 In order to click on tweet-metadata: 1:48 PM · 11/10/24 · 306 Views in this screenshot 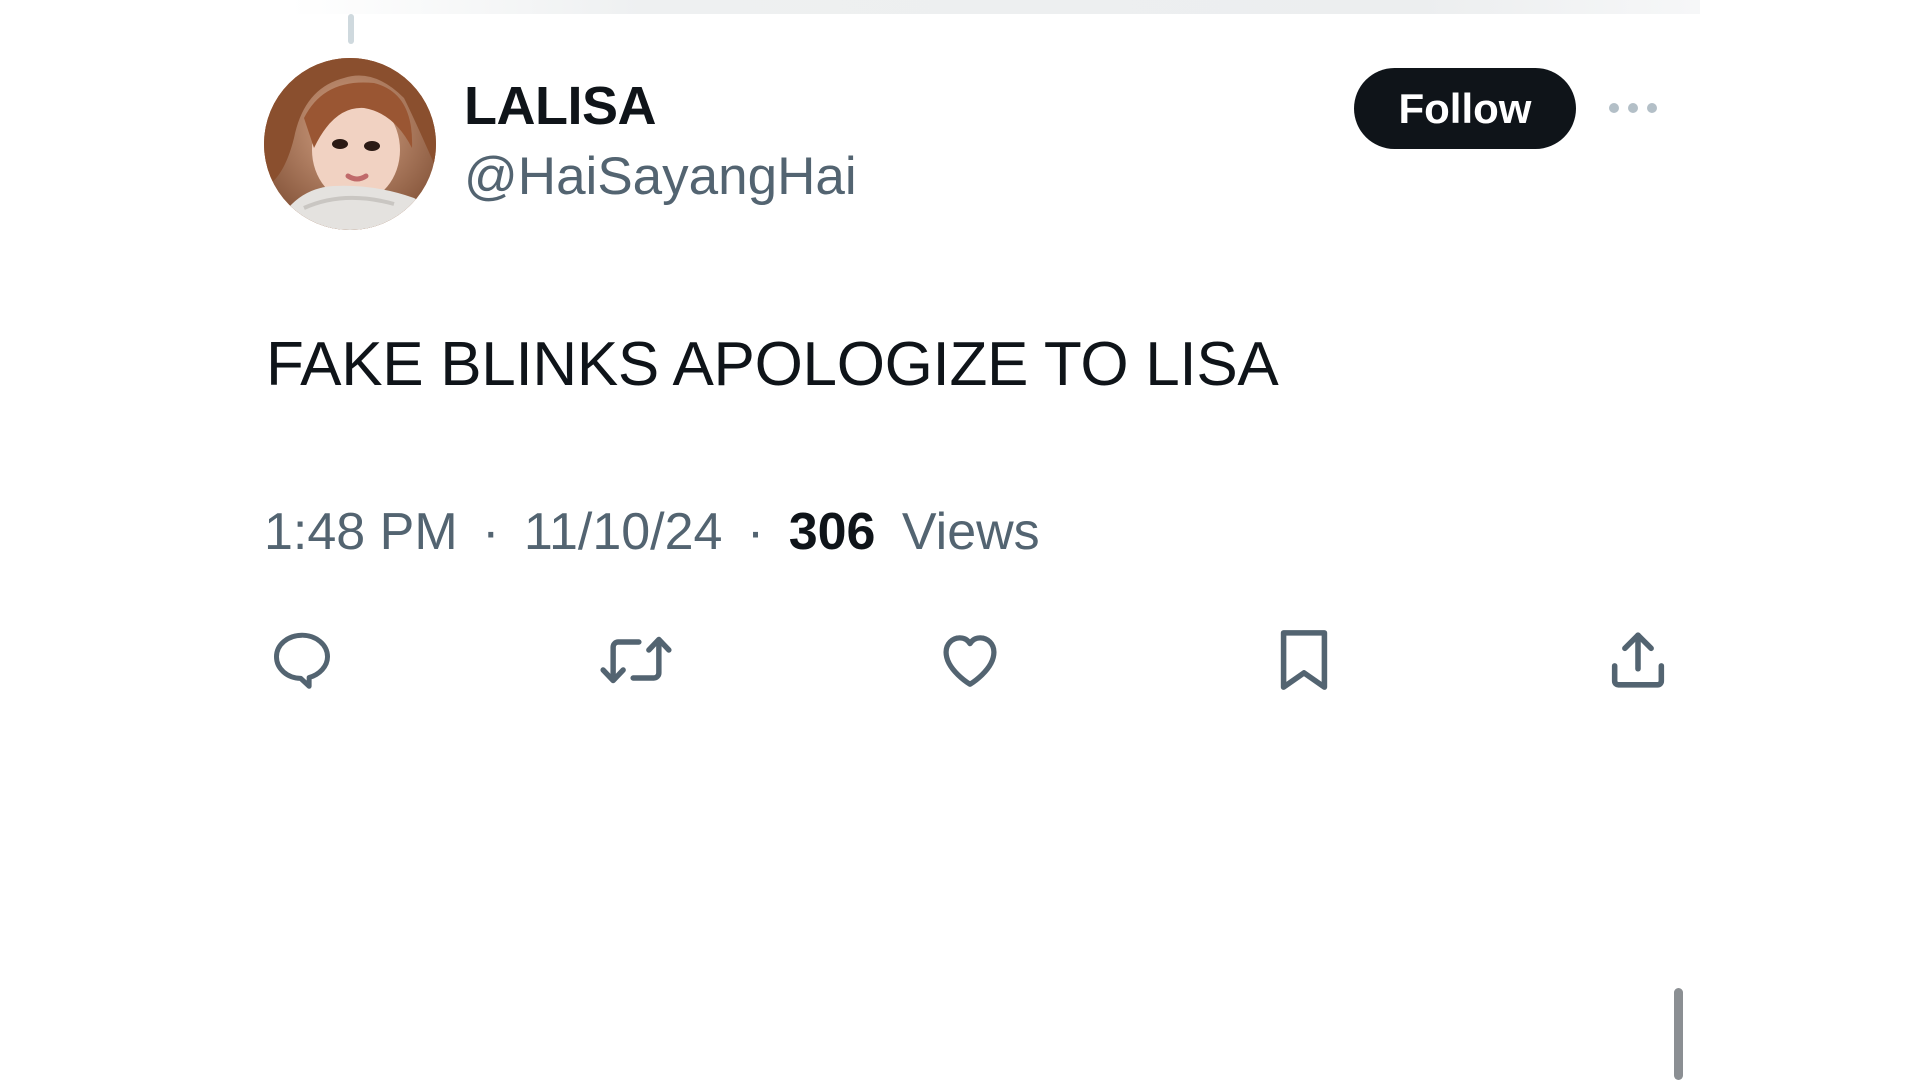, I will do `click(652, 532)`.